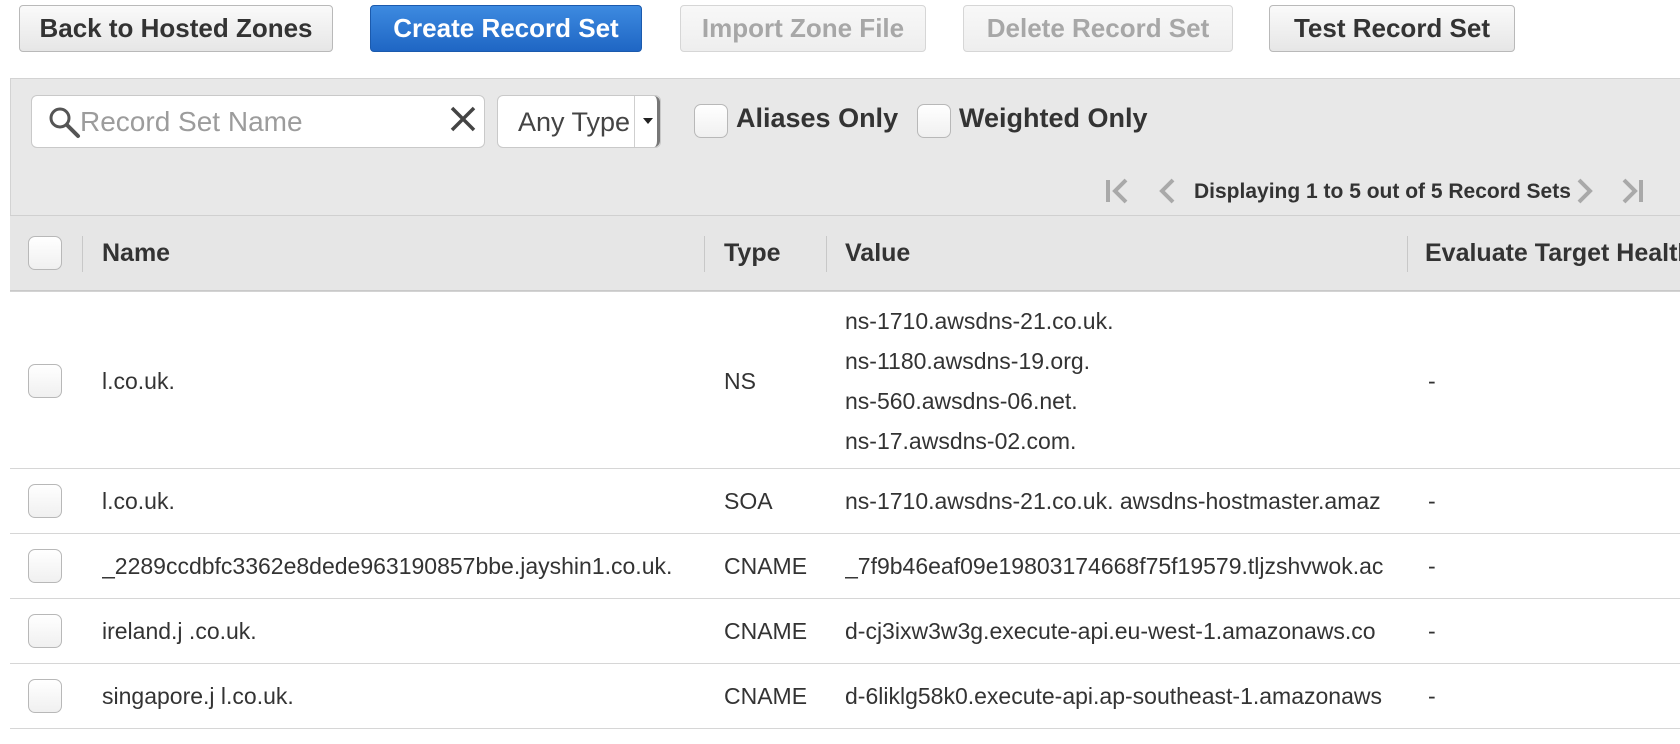  What do you see at coordinates (711, 121) in the screenshot?
I see `aliases-only-checkbox` at bounding box center [711, 121].